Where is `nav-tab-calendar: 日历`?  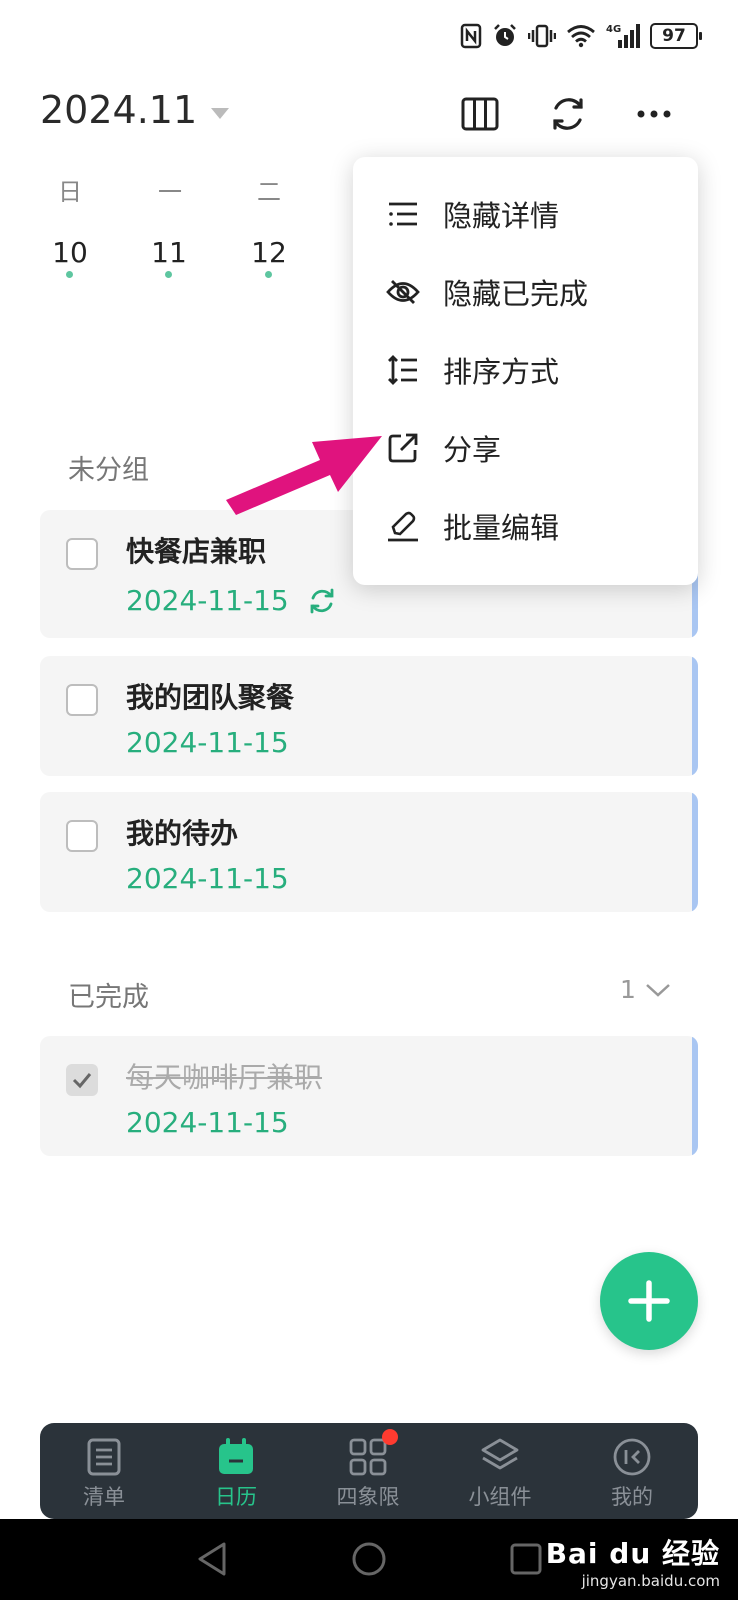
nav-tab-calendar: 日历 is located at coordinates (236, 1471).